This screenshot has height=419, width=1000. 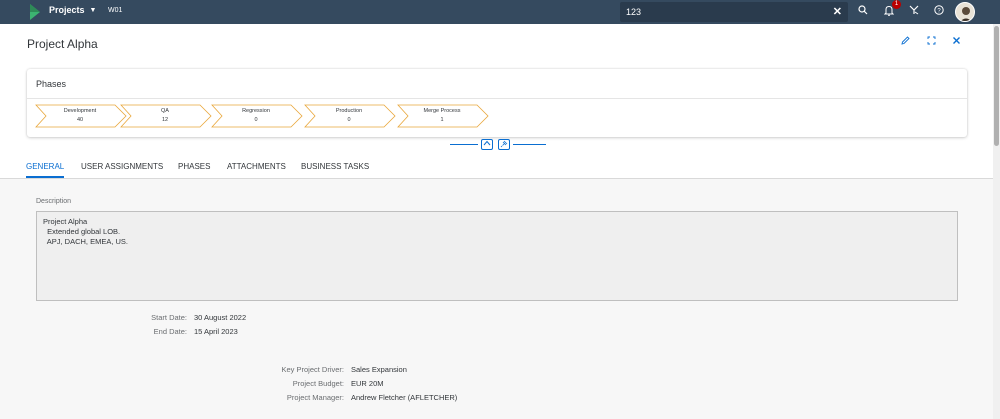 What do you see at coordinates (80, 111) in the screenshot?
I see `phase-name: Development` at bounding box center [80, 111].